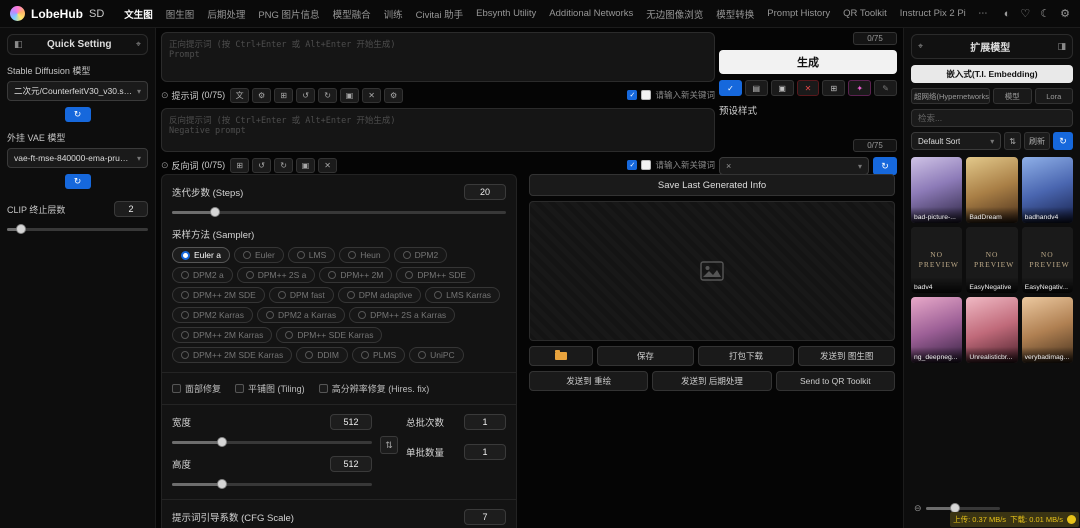 Image resolution: width=1080 pixels, height=528 pixels. What do you see at coordinates (226, 14) in the screenshot?
I see `nav-tab: 后期处理` at bounding box center [226, 14].